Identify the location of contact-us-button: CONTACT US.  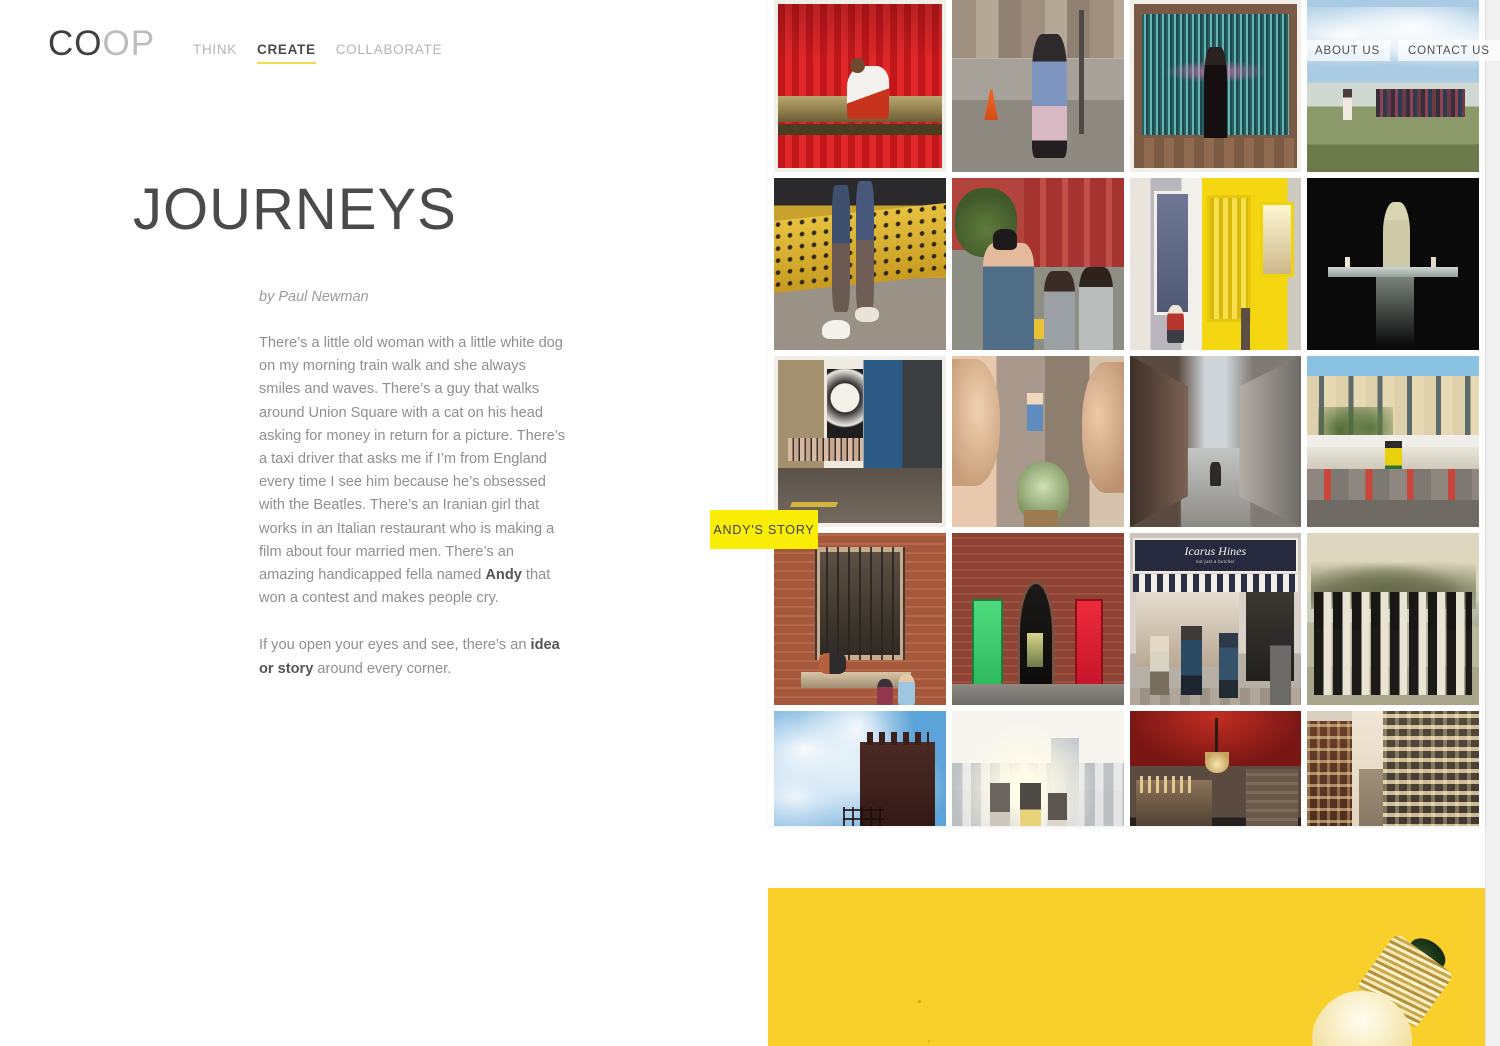
(1448, 50).